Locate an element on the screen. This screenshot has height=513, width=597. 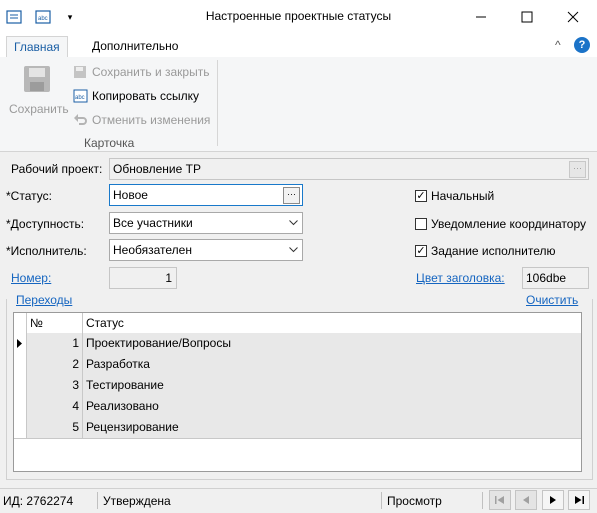
status-label: *Статус: is located at coordinates (29, 196).